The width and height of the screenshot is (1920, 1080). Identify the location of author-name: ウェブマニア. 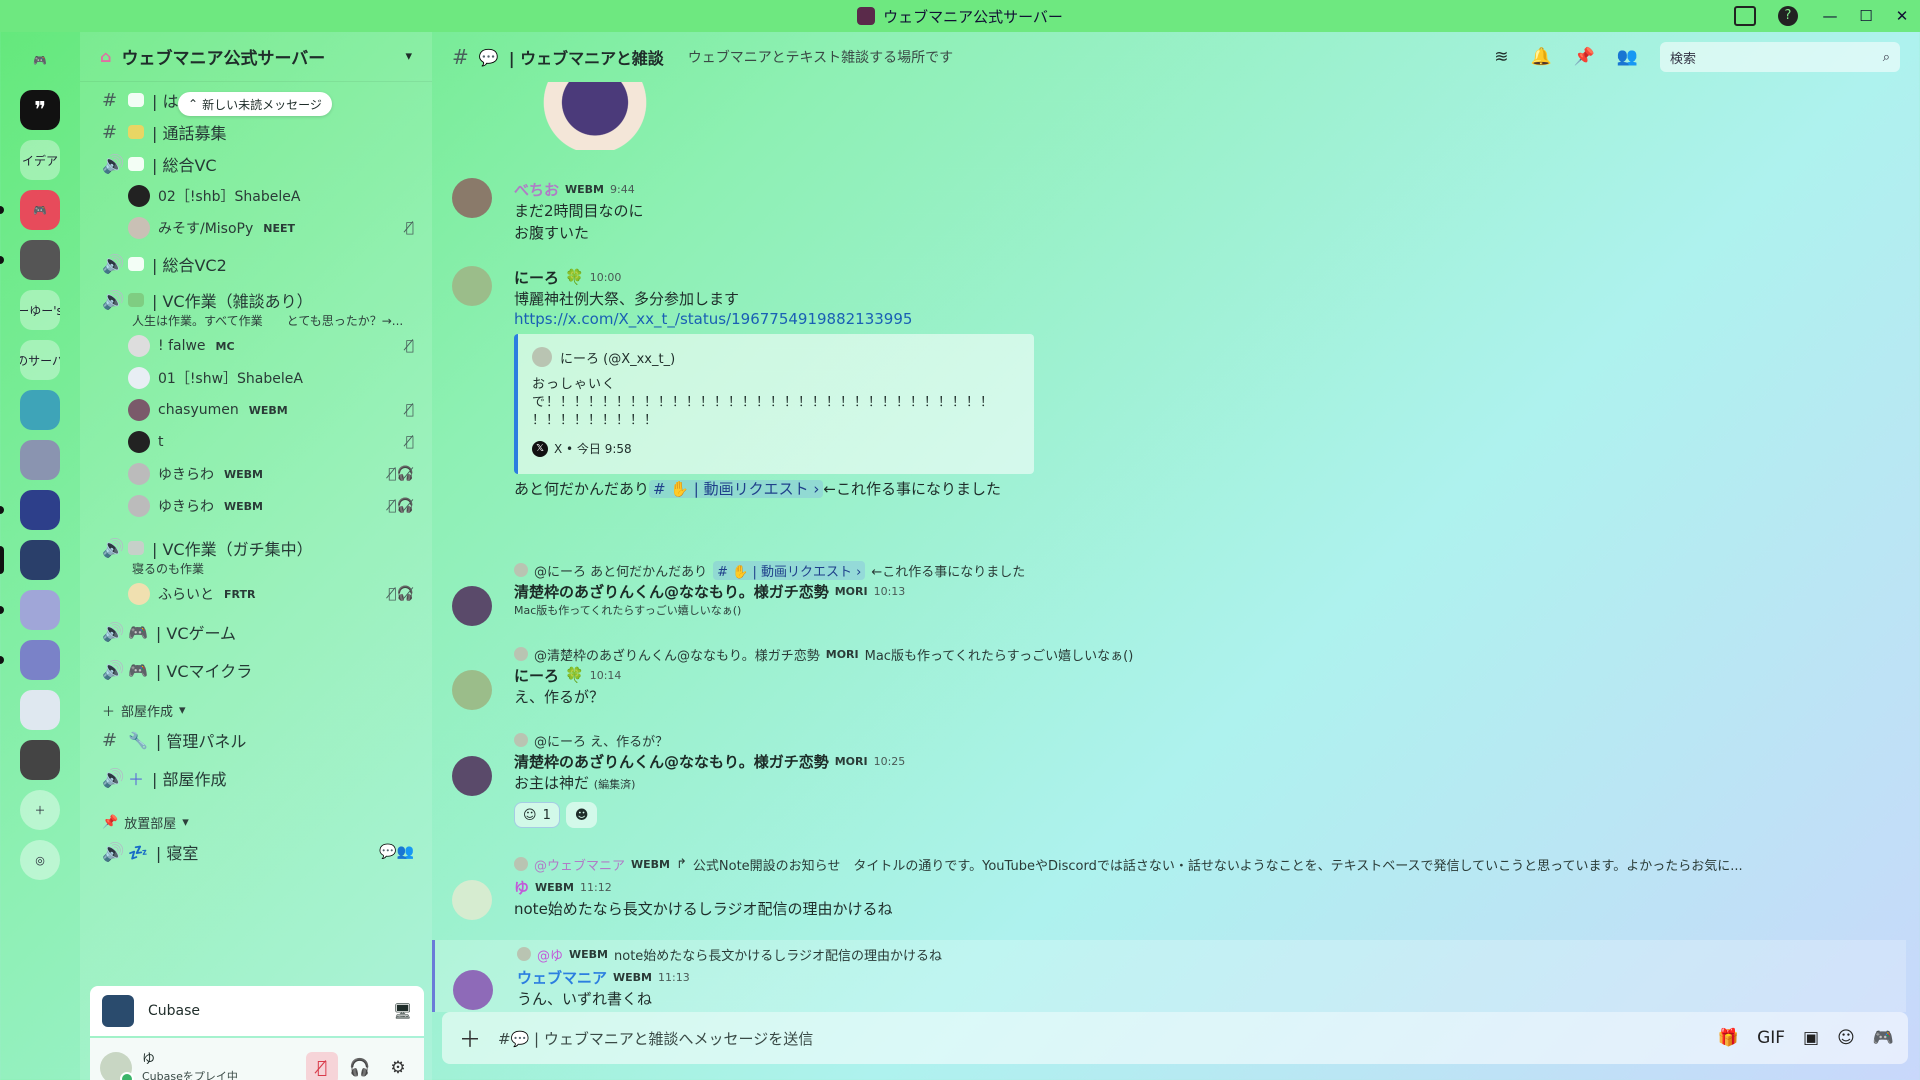
(562, 977).